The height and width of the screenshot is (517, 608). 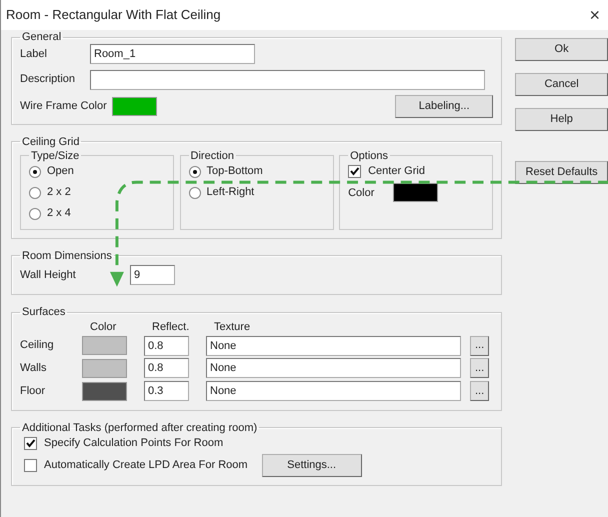 I want to click on option-label: 2 x 4, so click(x=59, y=214).